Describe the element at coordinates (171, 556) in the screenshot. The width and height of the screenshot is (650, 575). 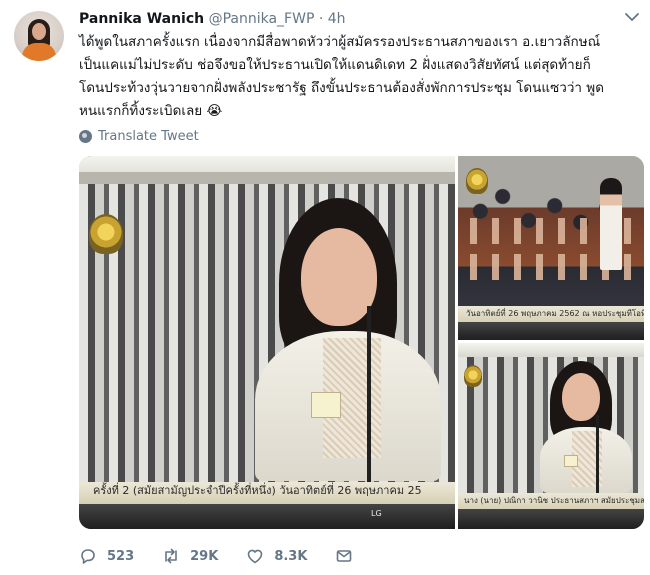
I see `retweet-icon` at that location.